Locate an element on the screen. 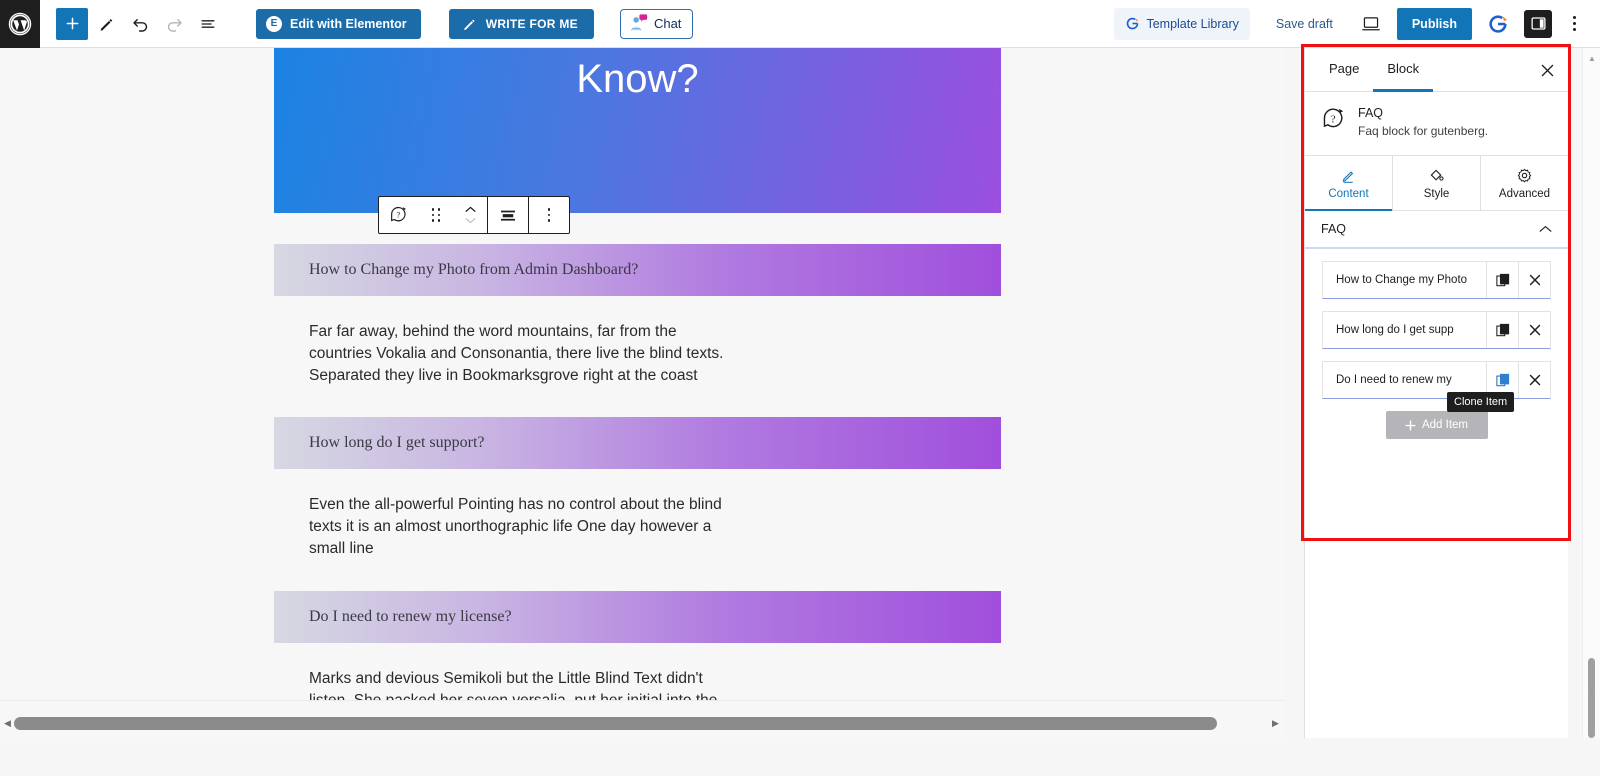  edit-with-elementor-button: E Edit with Elementor is located at coordinates (338, 23).